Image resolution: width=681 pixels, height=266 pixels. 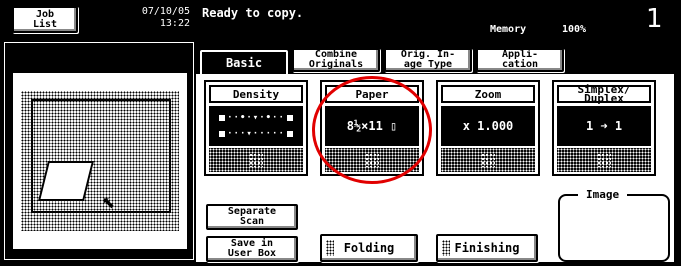 I want to click on job-list-button: Job List, so click(x=45, y=19).